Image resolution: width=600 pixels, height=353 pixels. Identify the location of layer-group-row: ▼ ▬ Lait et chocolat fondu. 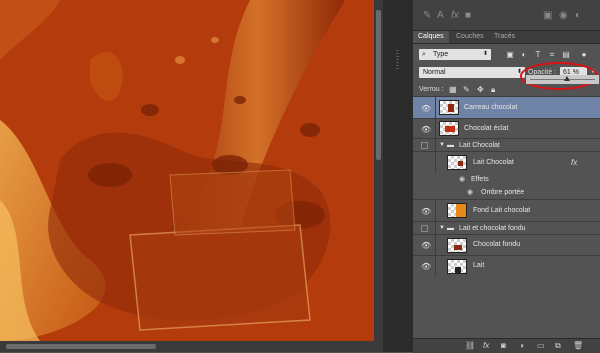
(506, 227).